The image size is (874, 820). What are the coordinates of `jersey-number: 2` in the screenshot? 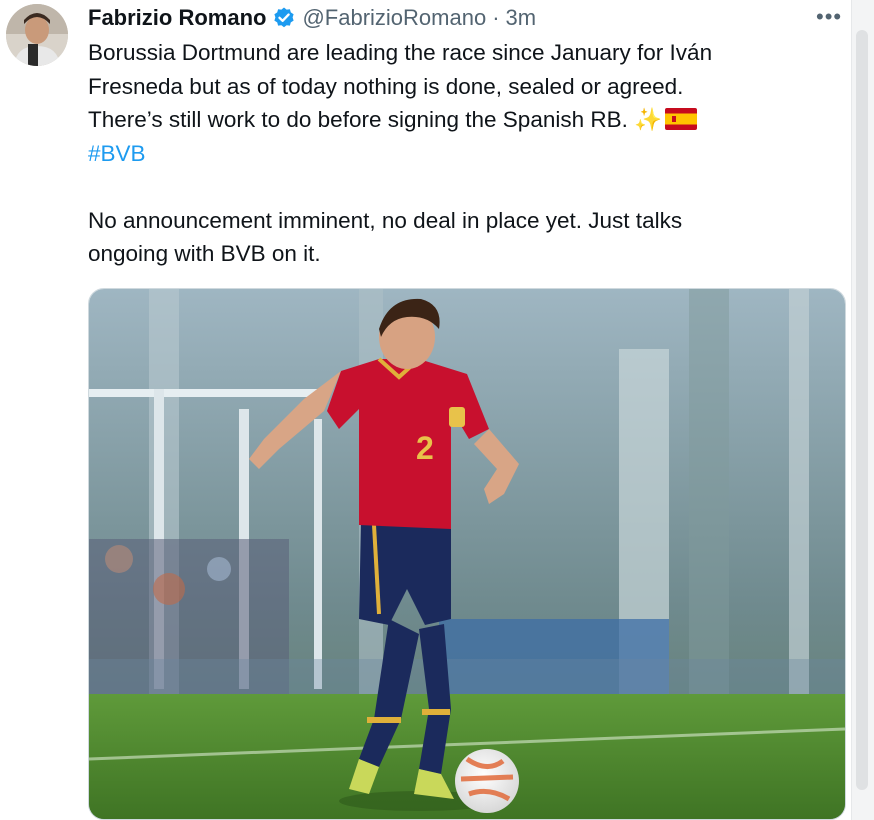 It's located at (425, 448).